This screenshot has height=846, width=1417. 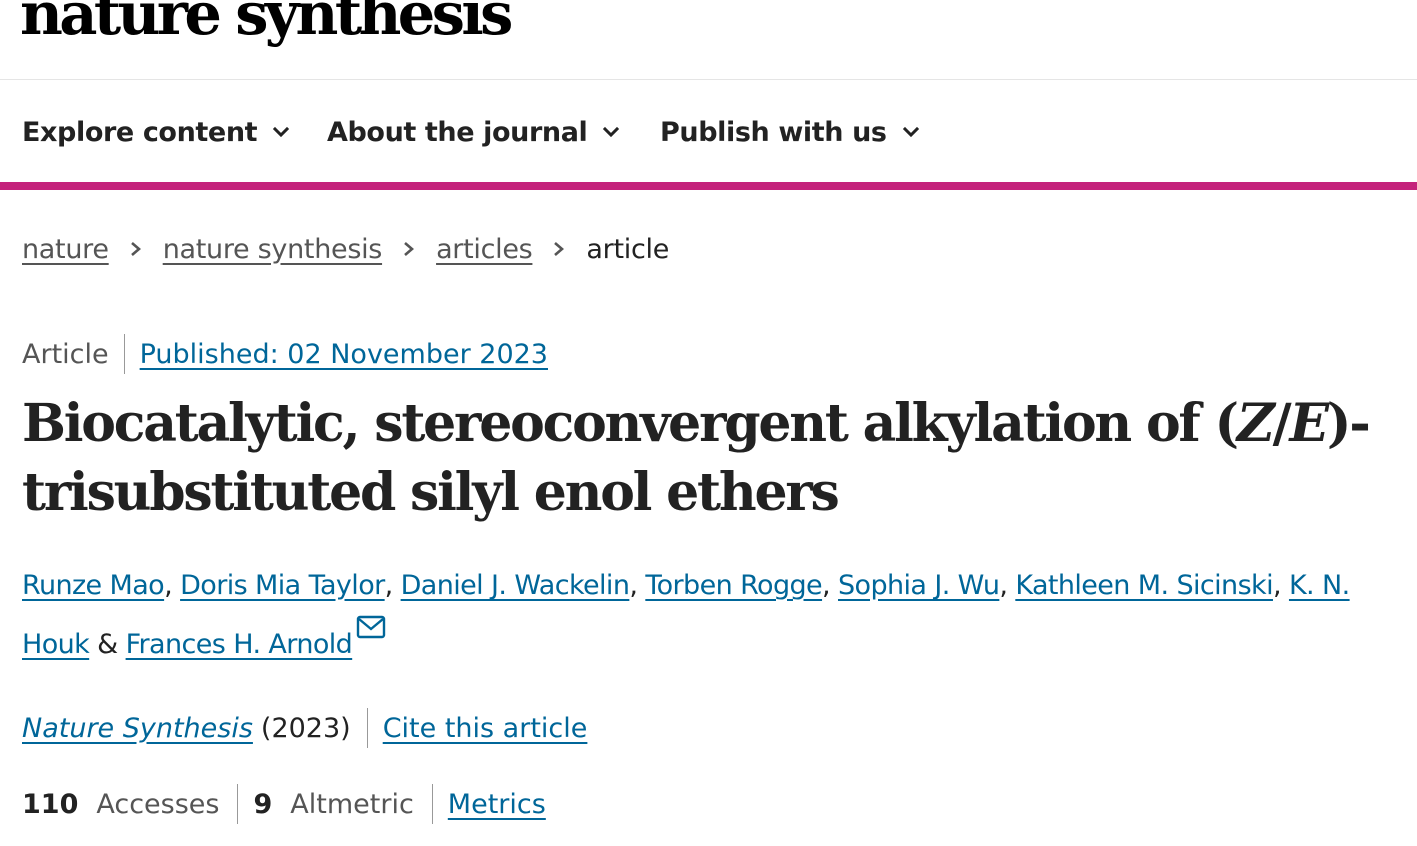 I want to click on nav-explore-content: Explore content, so click(x=156, y=132).